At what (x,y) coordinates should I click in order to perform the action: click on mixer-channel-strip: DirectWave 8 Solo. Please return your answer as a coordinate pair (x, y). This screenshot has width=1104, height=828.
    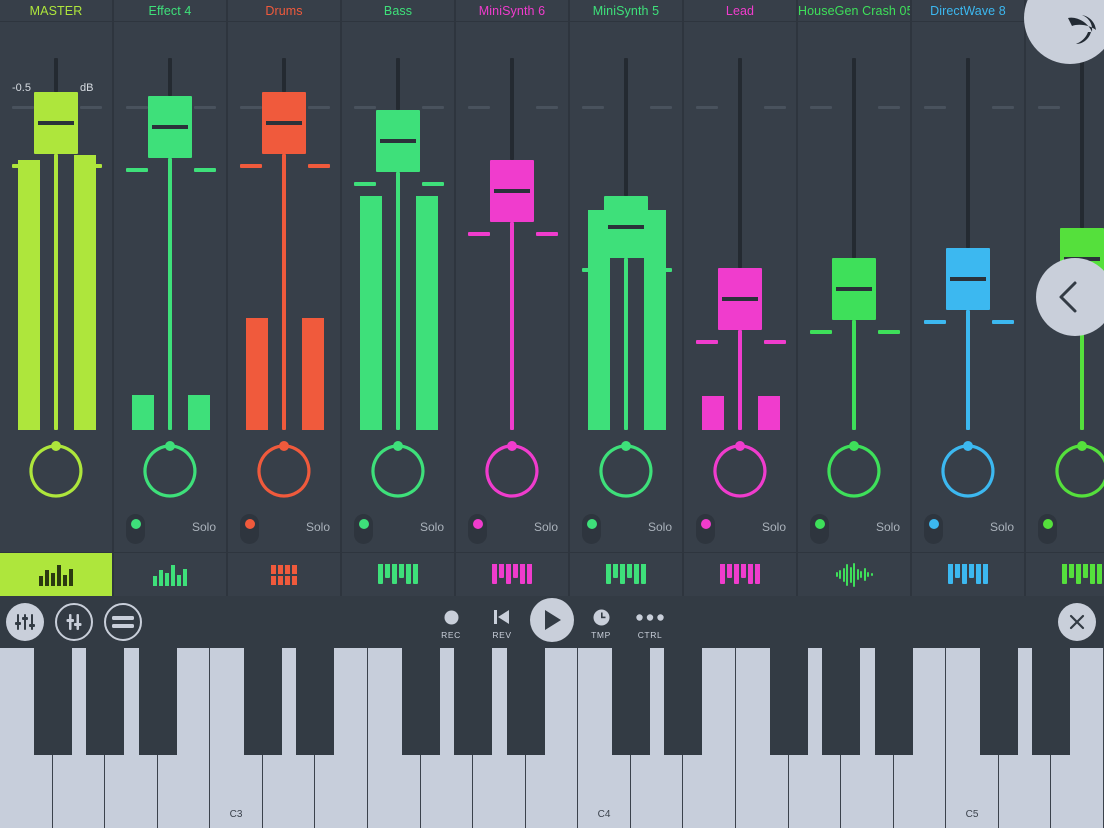
    Looking at the image, I should click on (969, 298).